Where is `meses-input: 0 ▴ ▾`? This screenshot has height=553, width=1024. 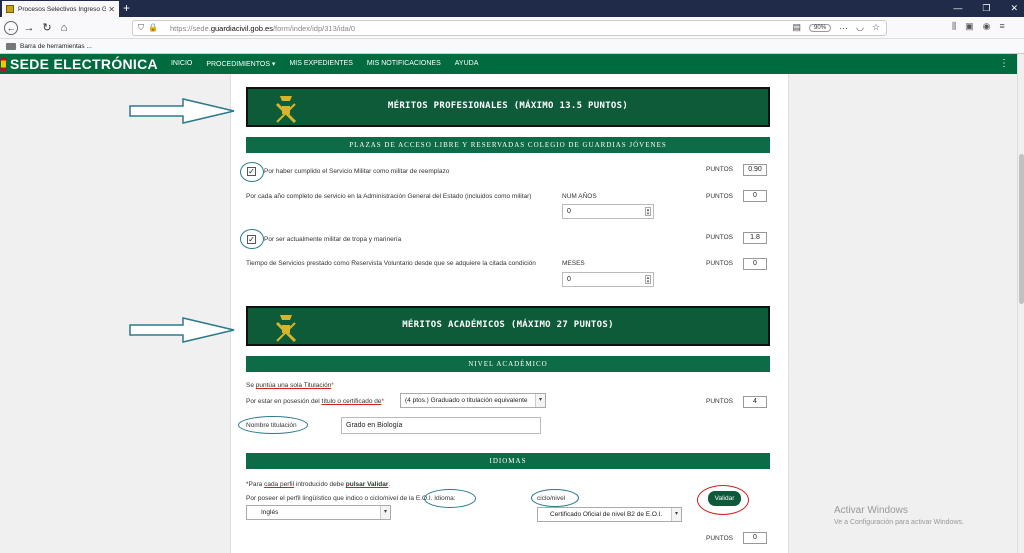 meses-input: 0 ▴ ▾ is located at coordinates (608, 279).